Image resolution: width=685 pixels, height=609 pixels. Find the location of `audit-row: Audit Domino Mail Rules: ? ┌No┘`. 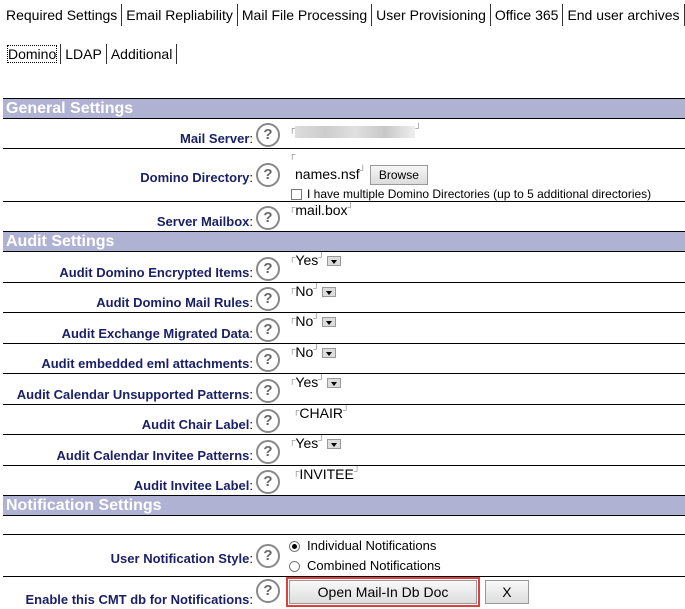

audit-row: Audit Domino Mail Rules: ? ┌No┘ is located at coordinates (344, 297).